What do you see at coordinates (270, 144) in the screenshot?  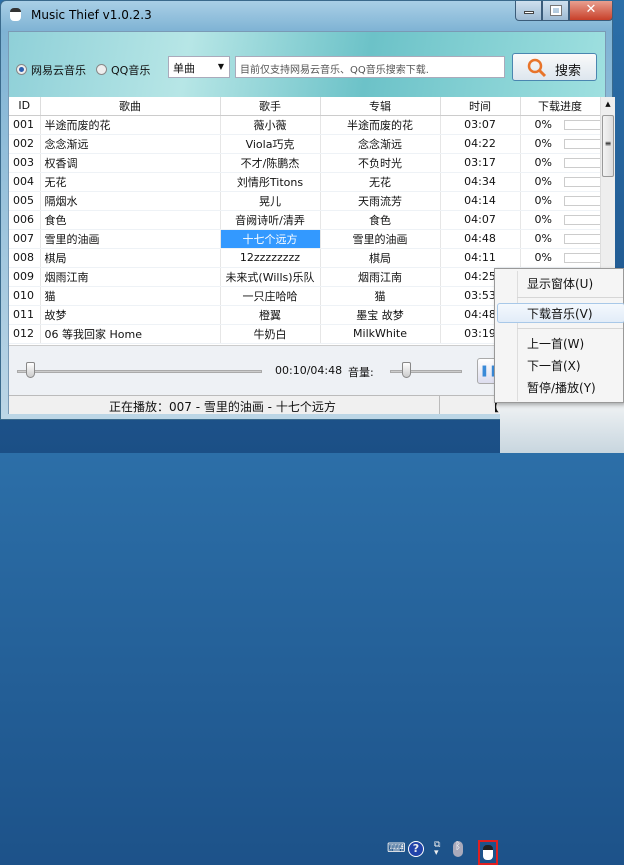 I see `cell-text: Viola巧克` at bounding box center [270, 144].